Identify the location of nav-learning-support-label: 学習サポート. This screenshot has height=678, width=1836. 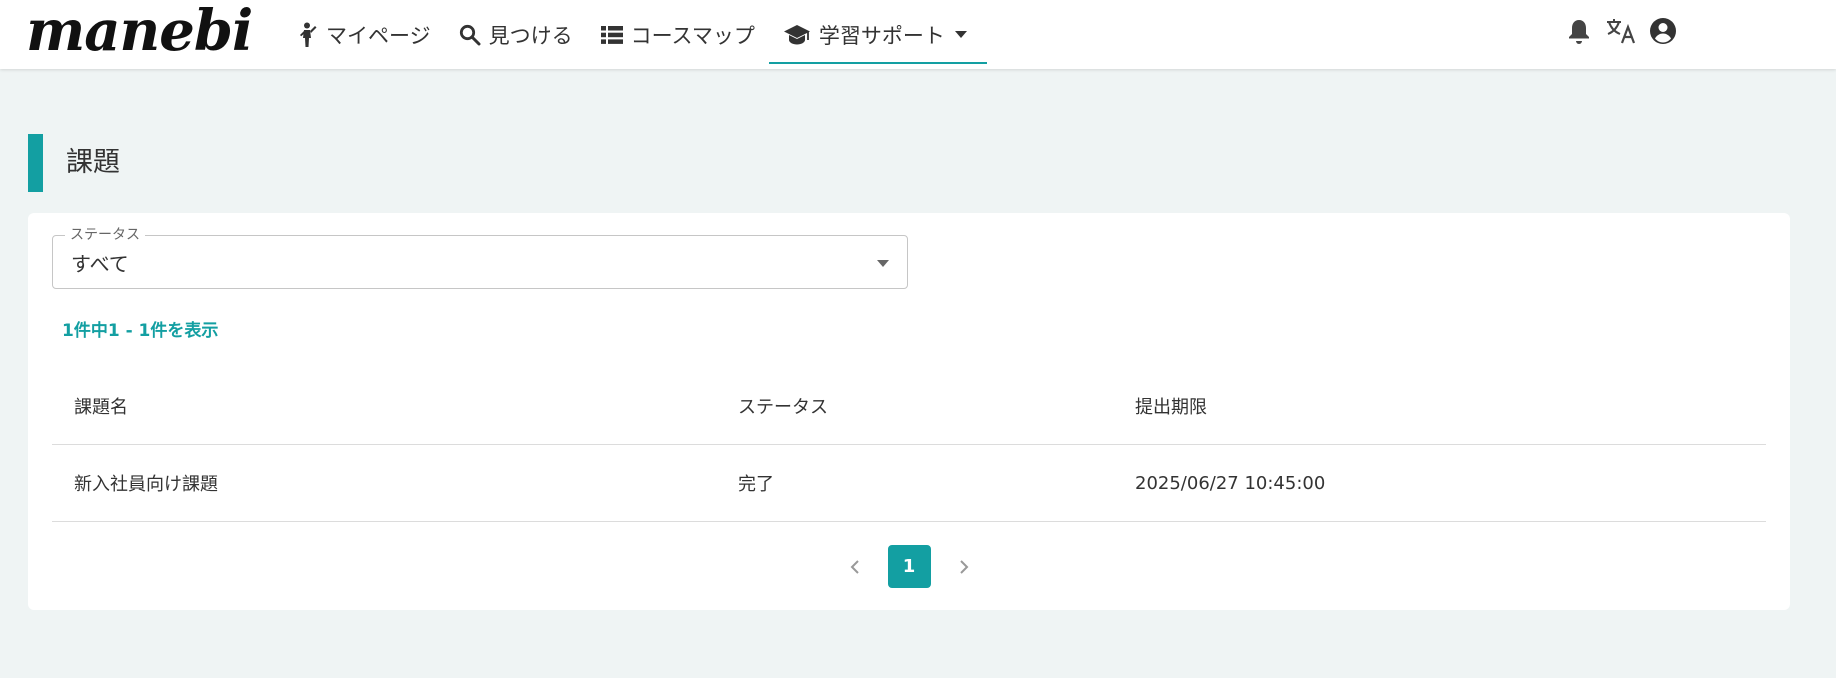
(881, 35).